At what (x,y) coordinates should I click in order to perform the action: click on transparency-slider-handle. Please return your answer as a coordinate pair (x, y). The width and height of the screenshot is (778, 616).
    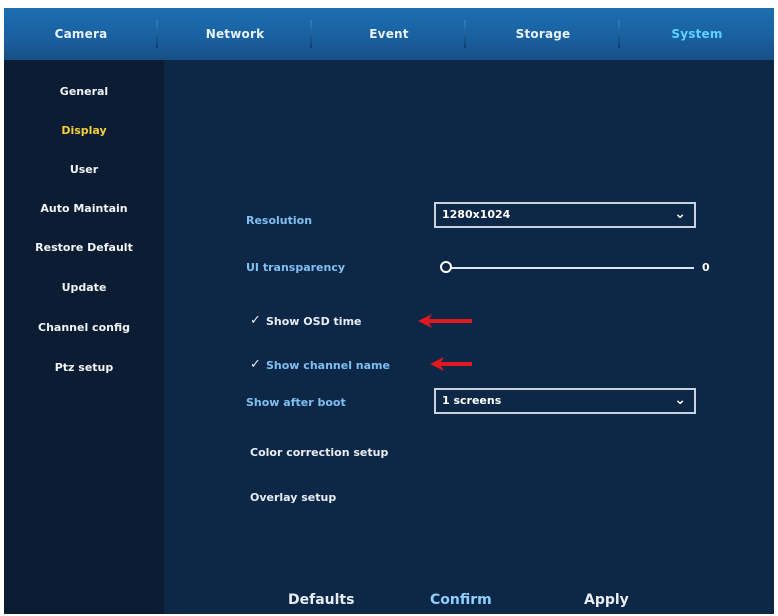
    Looking at the image, I should click on (446, 267).